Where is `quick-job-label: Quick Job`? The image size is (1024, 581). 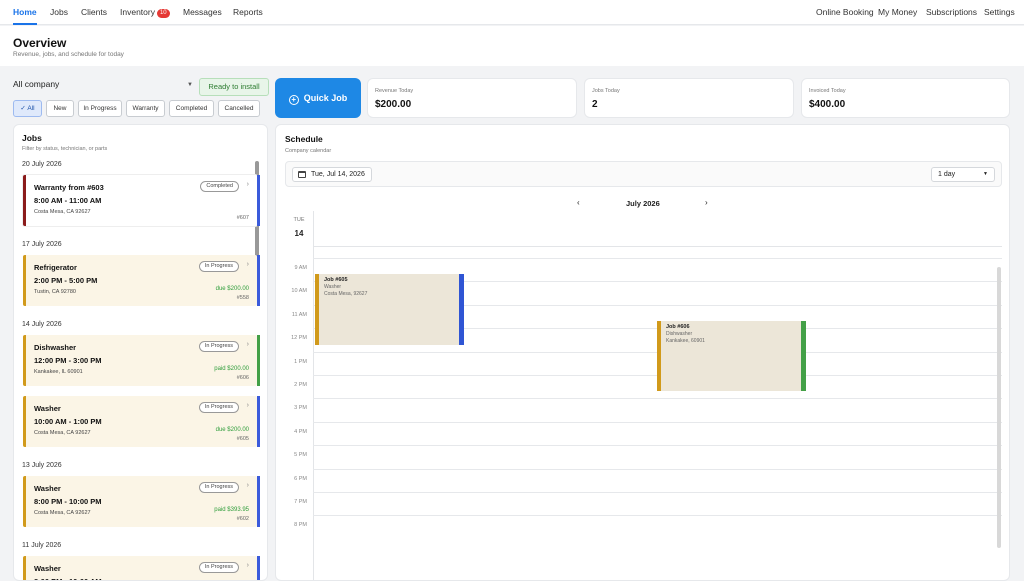 quick-job-label: Quick Job is located at coordinates (325, 98).